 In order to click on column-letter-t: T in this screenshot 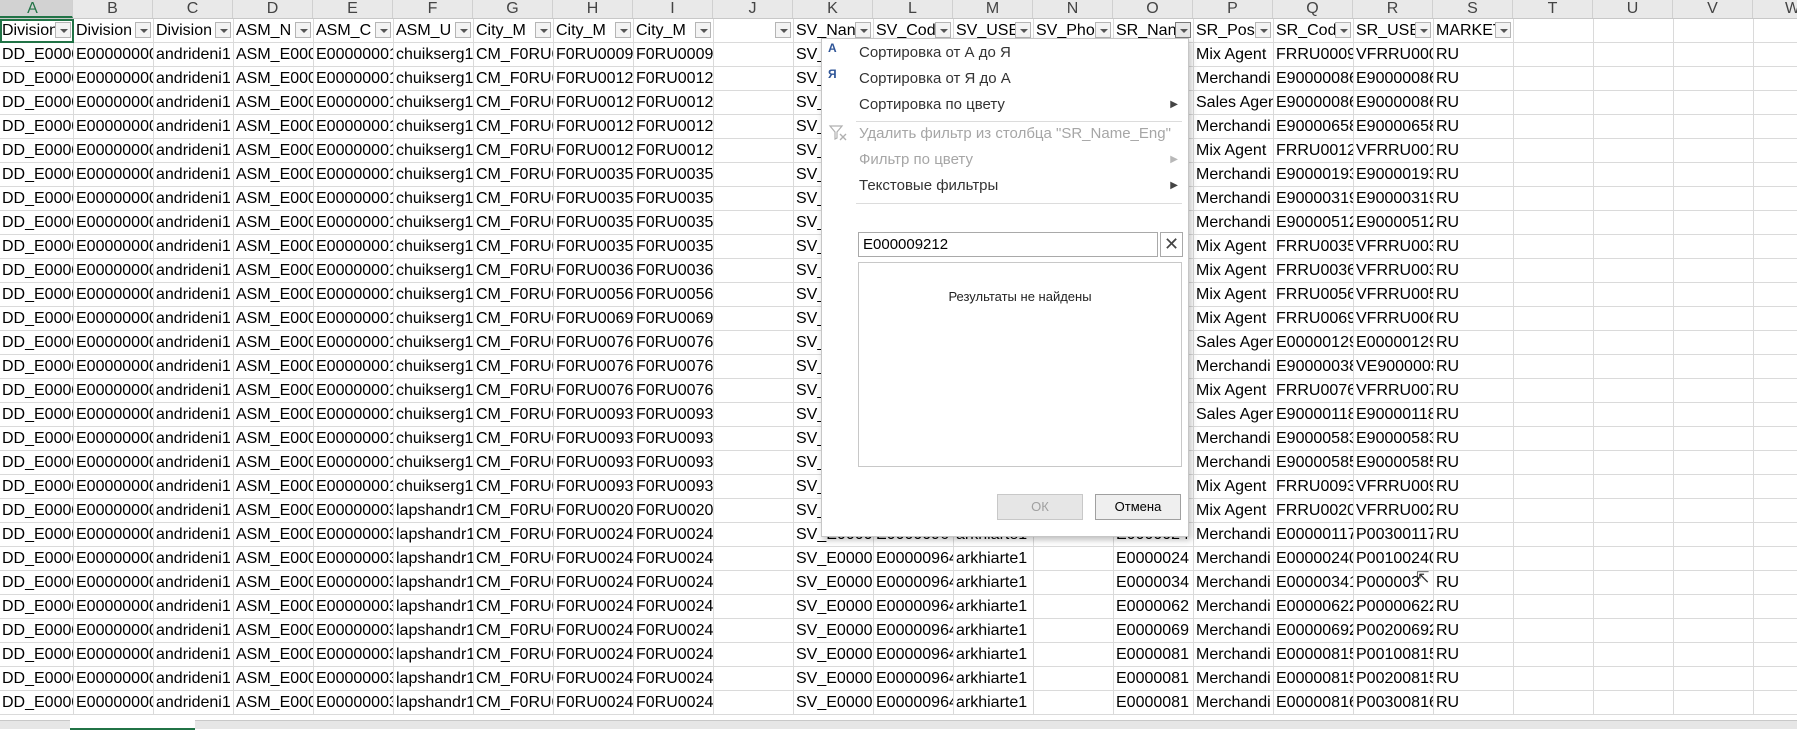, I will do `click(1553, 9)`.